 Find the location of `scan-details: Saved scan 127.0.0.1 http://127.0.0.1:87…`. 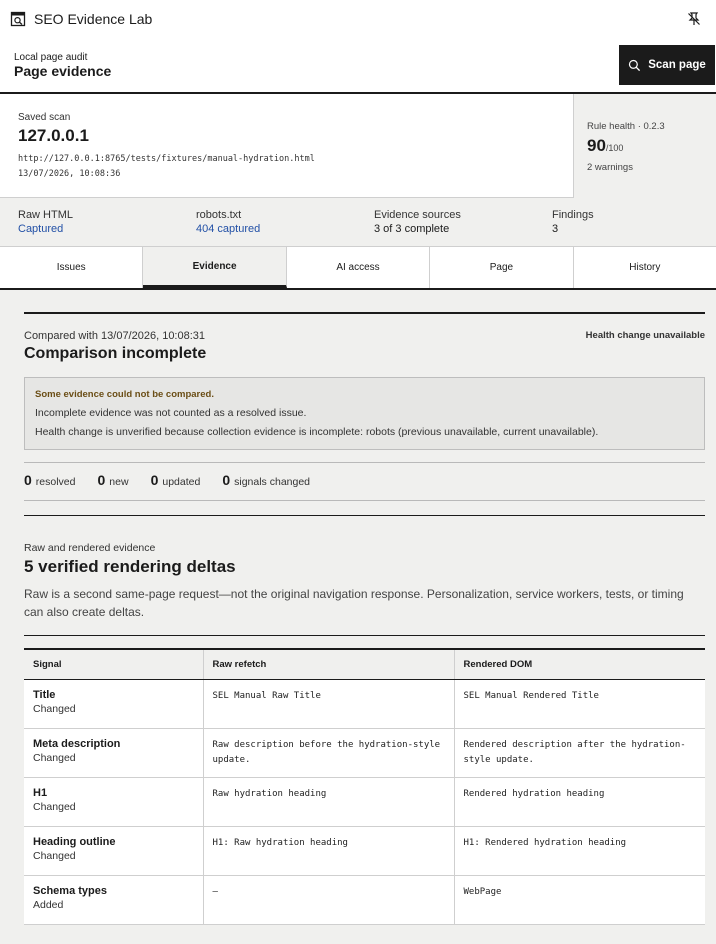

scan-details: Saved scan 127.0.0.1 http://127.0.0.1:87… is located at coordinates (286, 146).